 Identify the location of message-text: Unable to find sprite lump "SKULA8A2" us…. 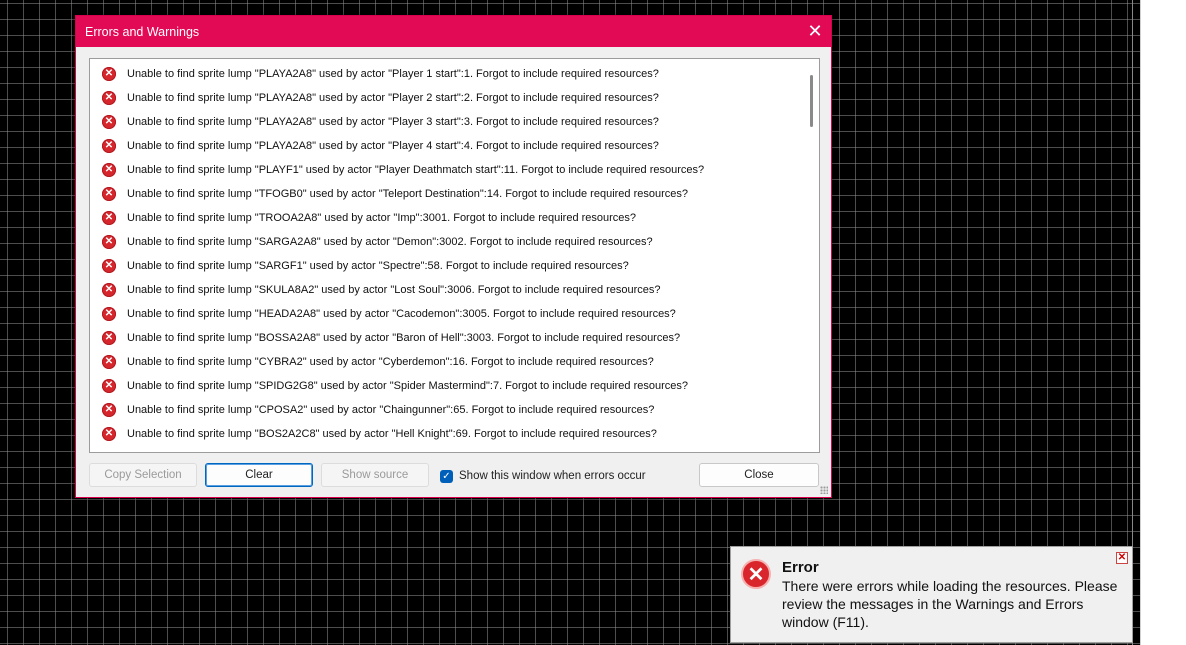
(394, 290).